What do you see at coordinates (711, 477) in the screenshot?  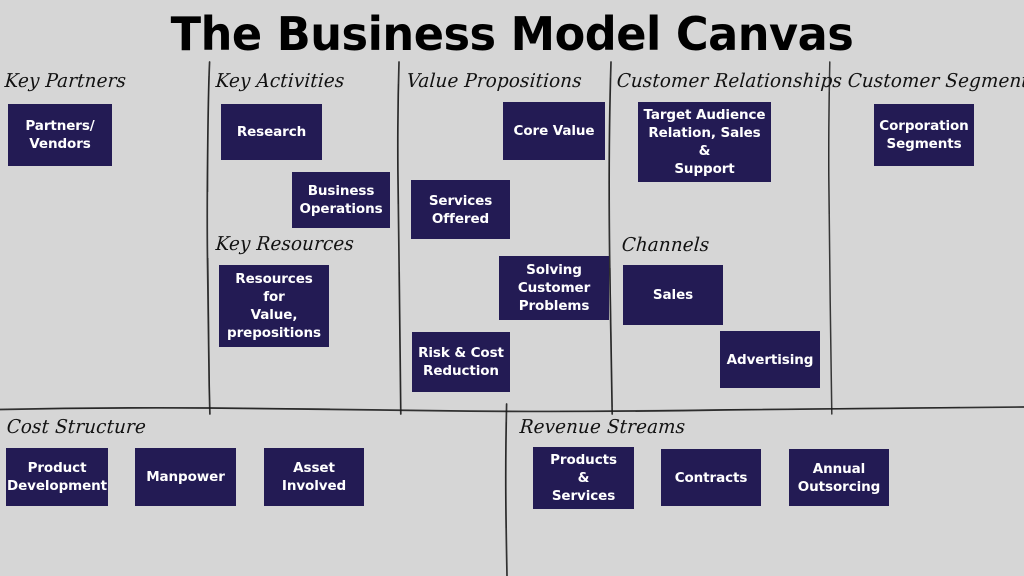 I see `card-contracts: Contracts` at bounding box center [711, 477].